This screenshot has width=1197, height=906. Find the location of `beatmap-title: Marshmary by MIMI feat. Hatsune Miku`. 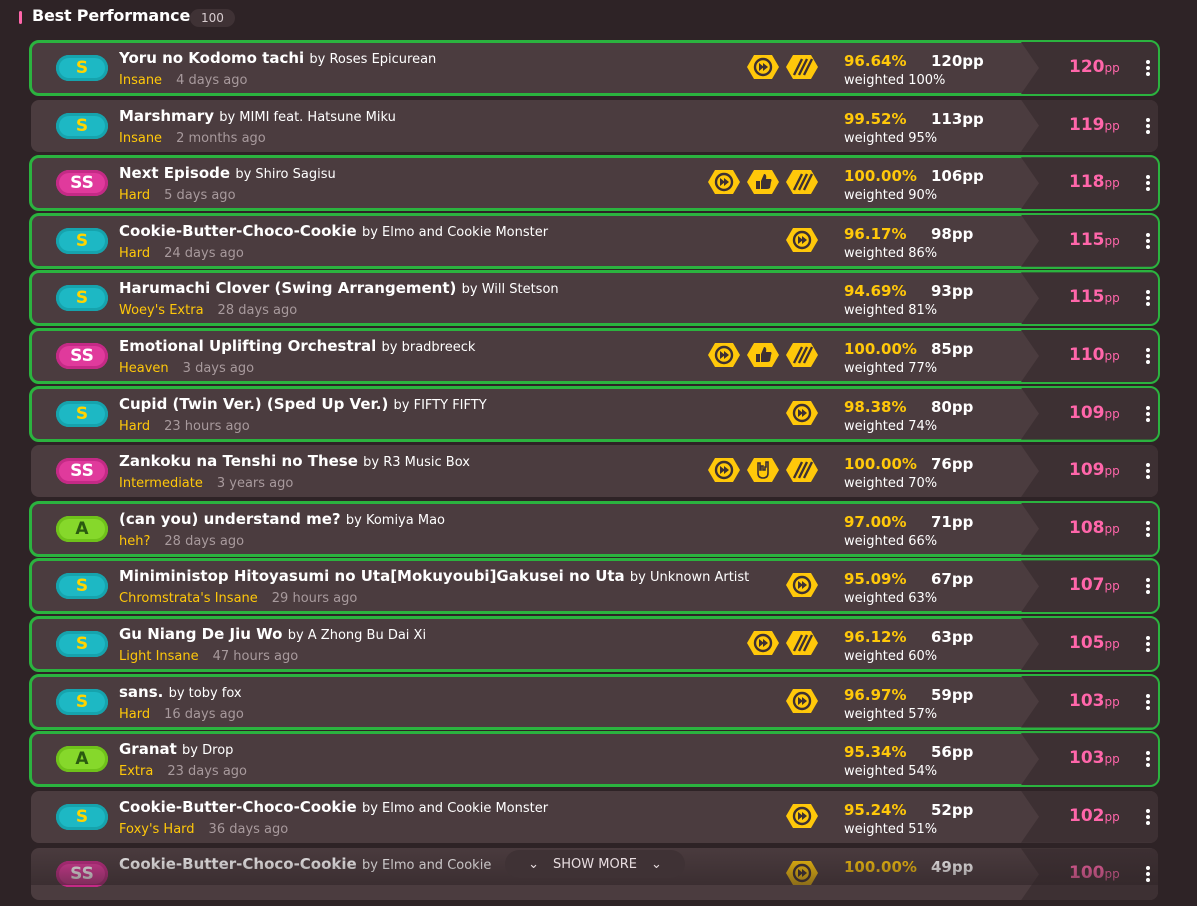

beatmap-title: Marshmary by MIMI feat. Hatsune Miku is located at coordinates (257, 116).